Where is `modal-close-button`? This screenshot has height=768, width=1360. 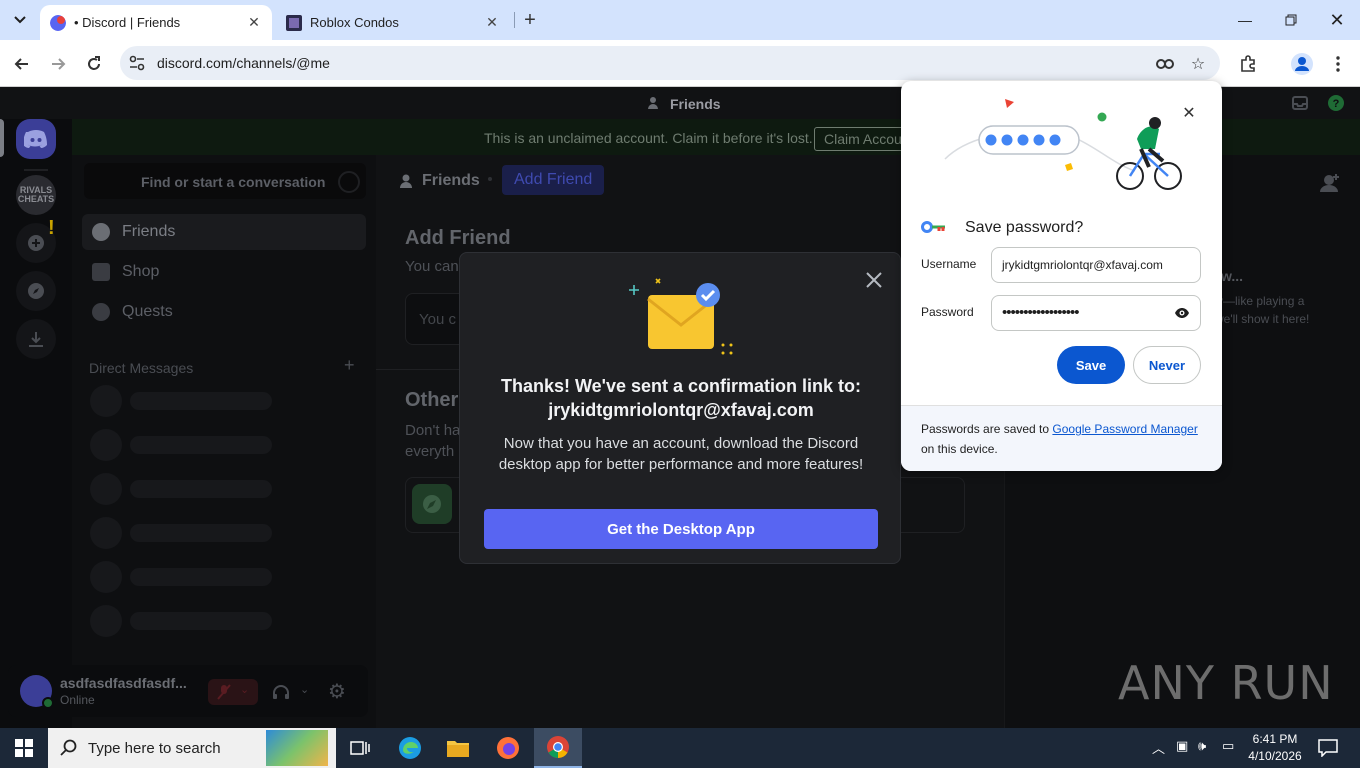 modal-close-button is located at coordinates (874, 280).